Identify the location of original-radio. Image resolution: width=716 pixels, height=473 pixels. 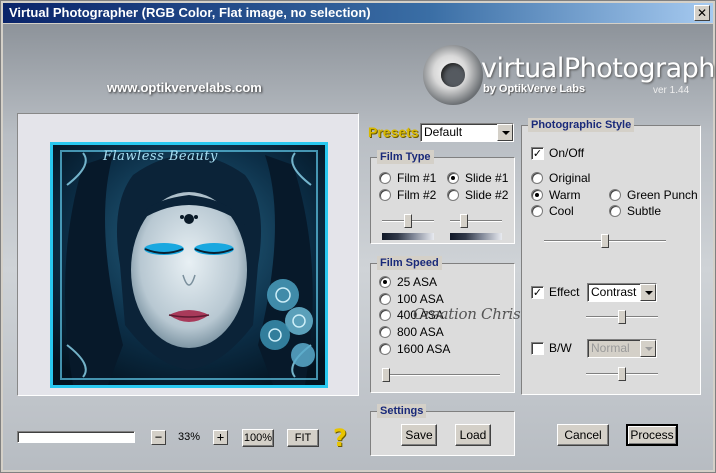
(537, 178).